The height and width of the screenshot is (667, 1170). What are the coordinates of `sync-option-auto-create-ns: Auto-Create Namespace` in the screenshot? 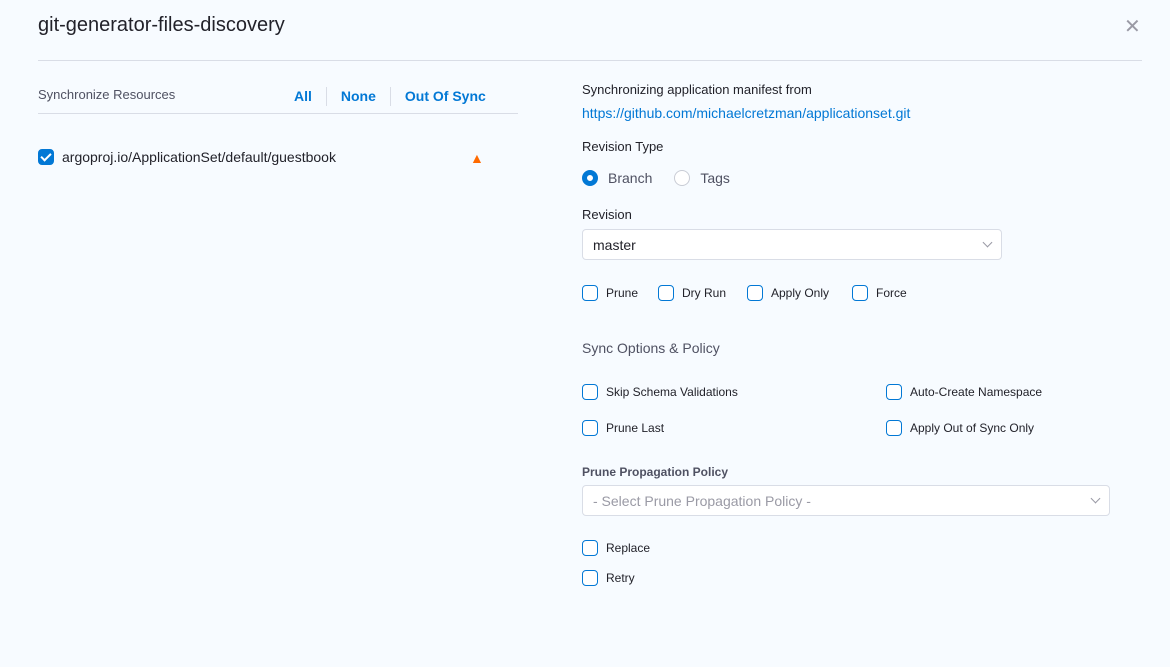 It's located at (964, 392).